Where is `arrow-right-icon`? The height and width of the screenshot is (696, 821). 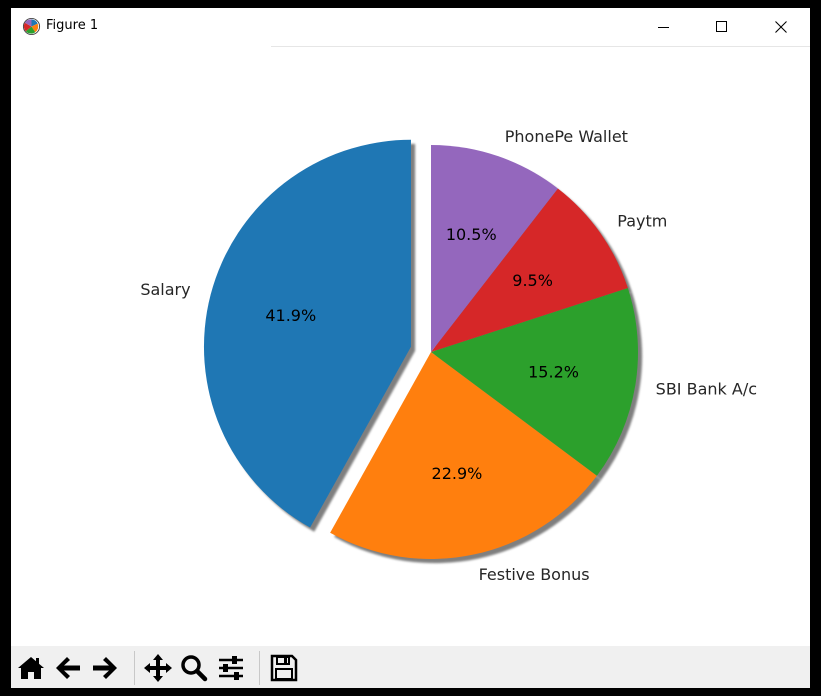
arrow-right-icon is located at coordinates (105, 668).